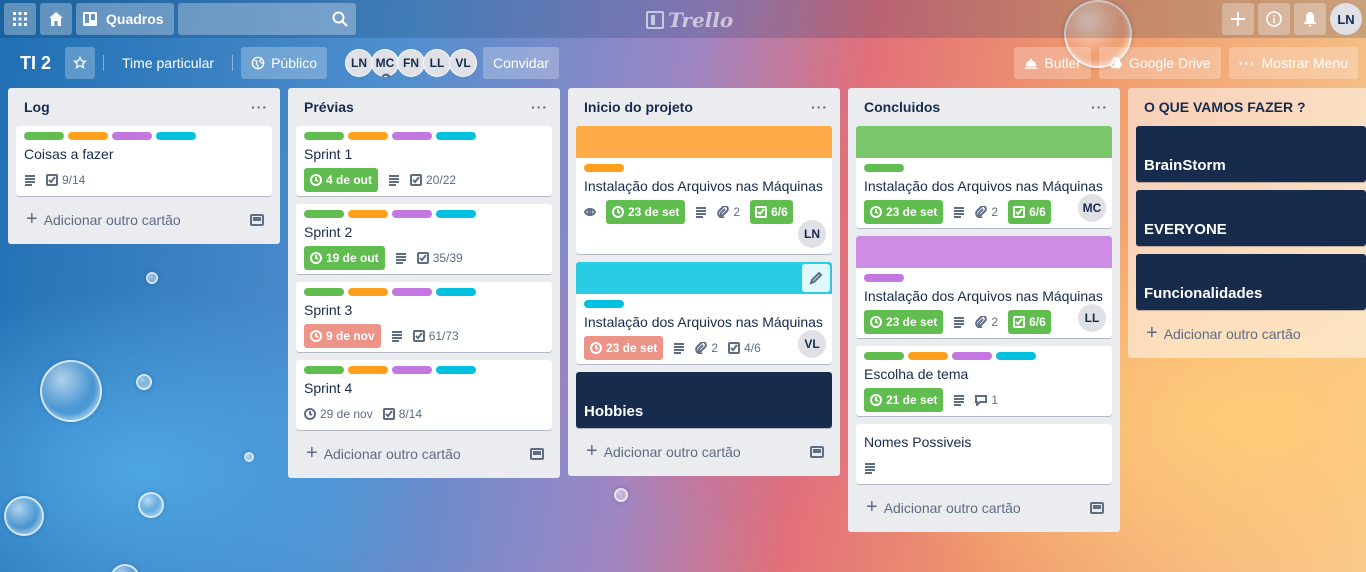 This screenshot has height=572, width=1366. What do you see at coordinates (437, 63) in the screenshot?
I see `member-avatar: LL` at bounding box center [437, 63].